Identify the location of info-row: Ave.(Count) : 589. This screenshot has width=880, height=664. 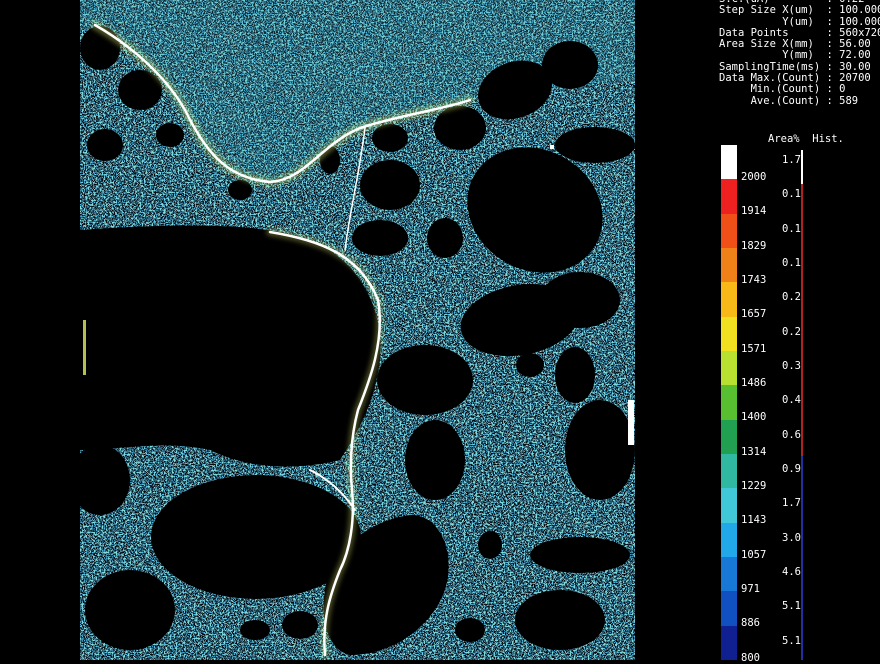
(799, 100).